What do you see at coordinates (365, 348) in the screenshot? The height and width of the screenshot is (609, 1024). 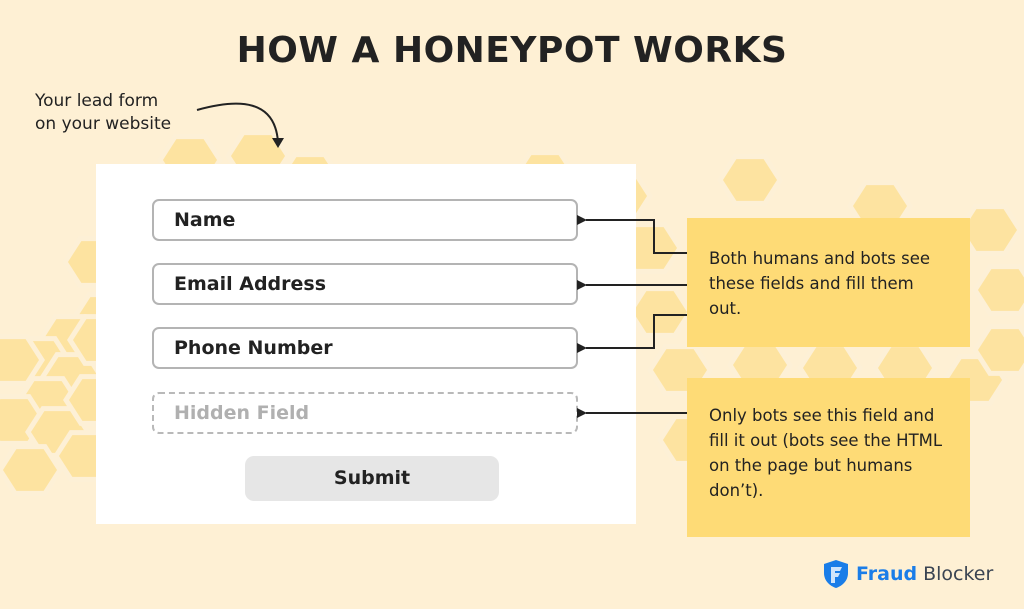 I see `phone-number-field: Phone Number` at bounding box center [365, 348].